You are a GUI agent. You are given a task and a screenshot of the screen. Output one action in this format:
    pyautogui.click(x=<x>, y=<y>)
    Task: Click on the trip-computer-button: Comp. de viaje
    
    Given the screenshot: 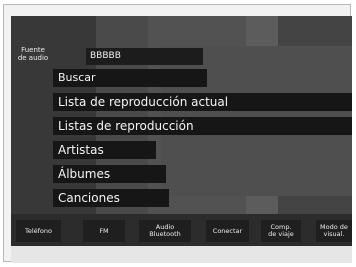 What is the action you would take?
    pyautogui.click(x=281, y=231)
    